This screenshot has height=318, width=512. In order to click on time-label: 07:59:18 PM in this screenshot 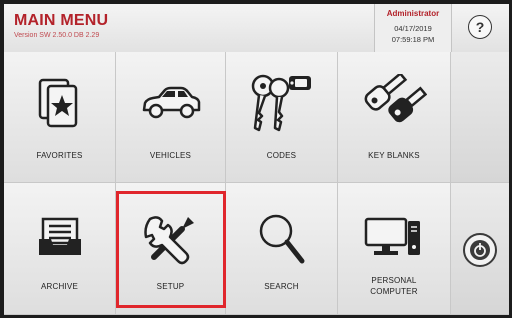, I will do `click(413, 39)`.